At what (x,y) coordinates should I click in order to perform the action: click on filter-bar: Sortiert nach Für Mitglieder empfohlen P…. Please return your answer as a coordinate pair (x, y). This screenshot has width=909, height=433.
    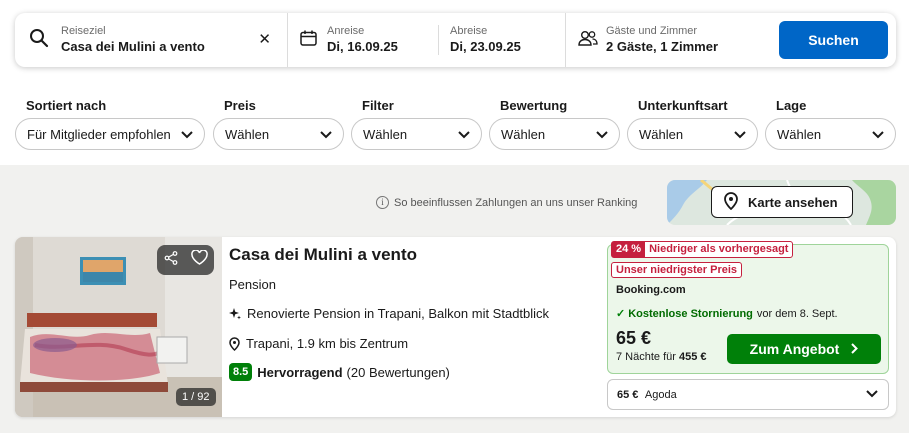
    Looking at the image, I should click on (455, 124).